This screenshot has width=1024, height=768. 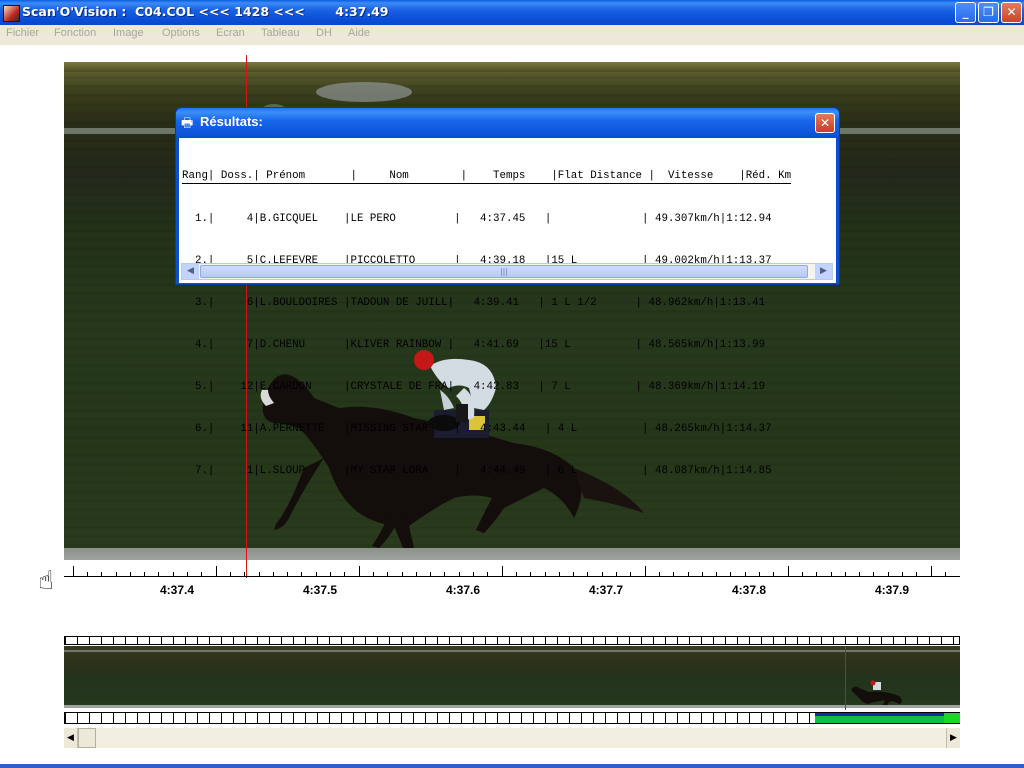 I want to click on menu-options: Options, so click(x=181, y=33).